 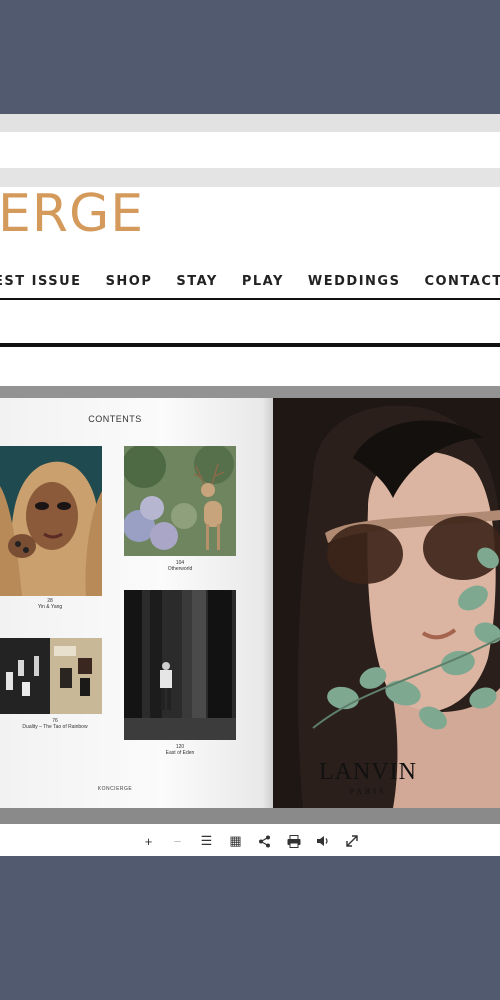 I want to click on section-divider, so click(x=250, y=345).